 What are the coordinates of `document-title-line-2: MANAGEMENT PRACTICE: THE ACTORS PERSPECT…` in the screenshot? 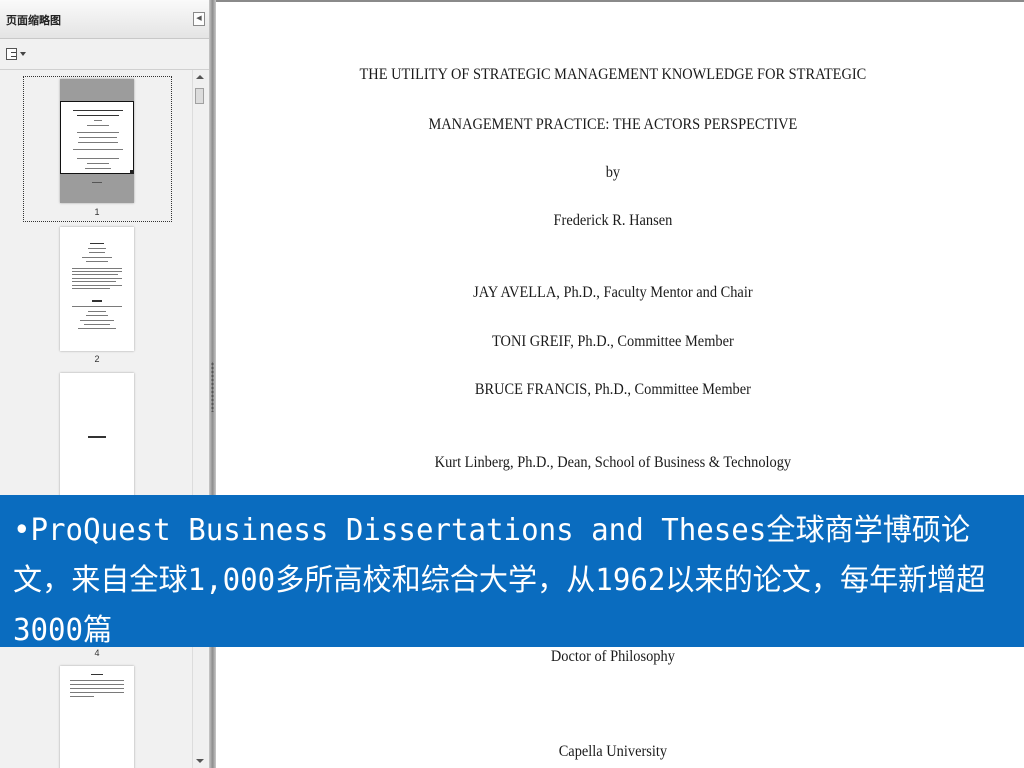 It's located at (613, 124).